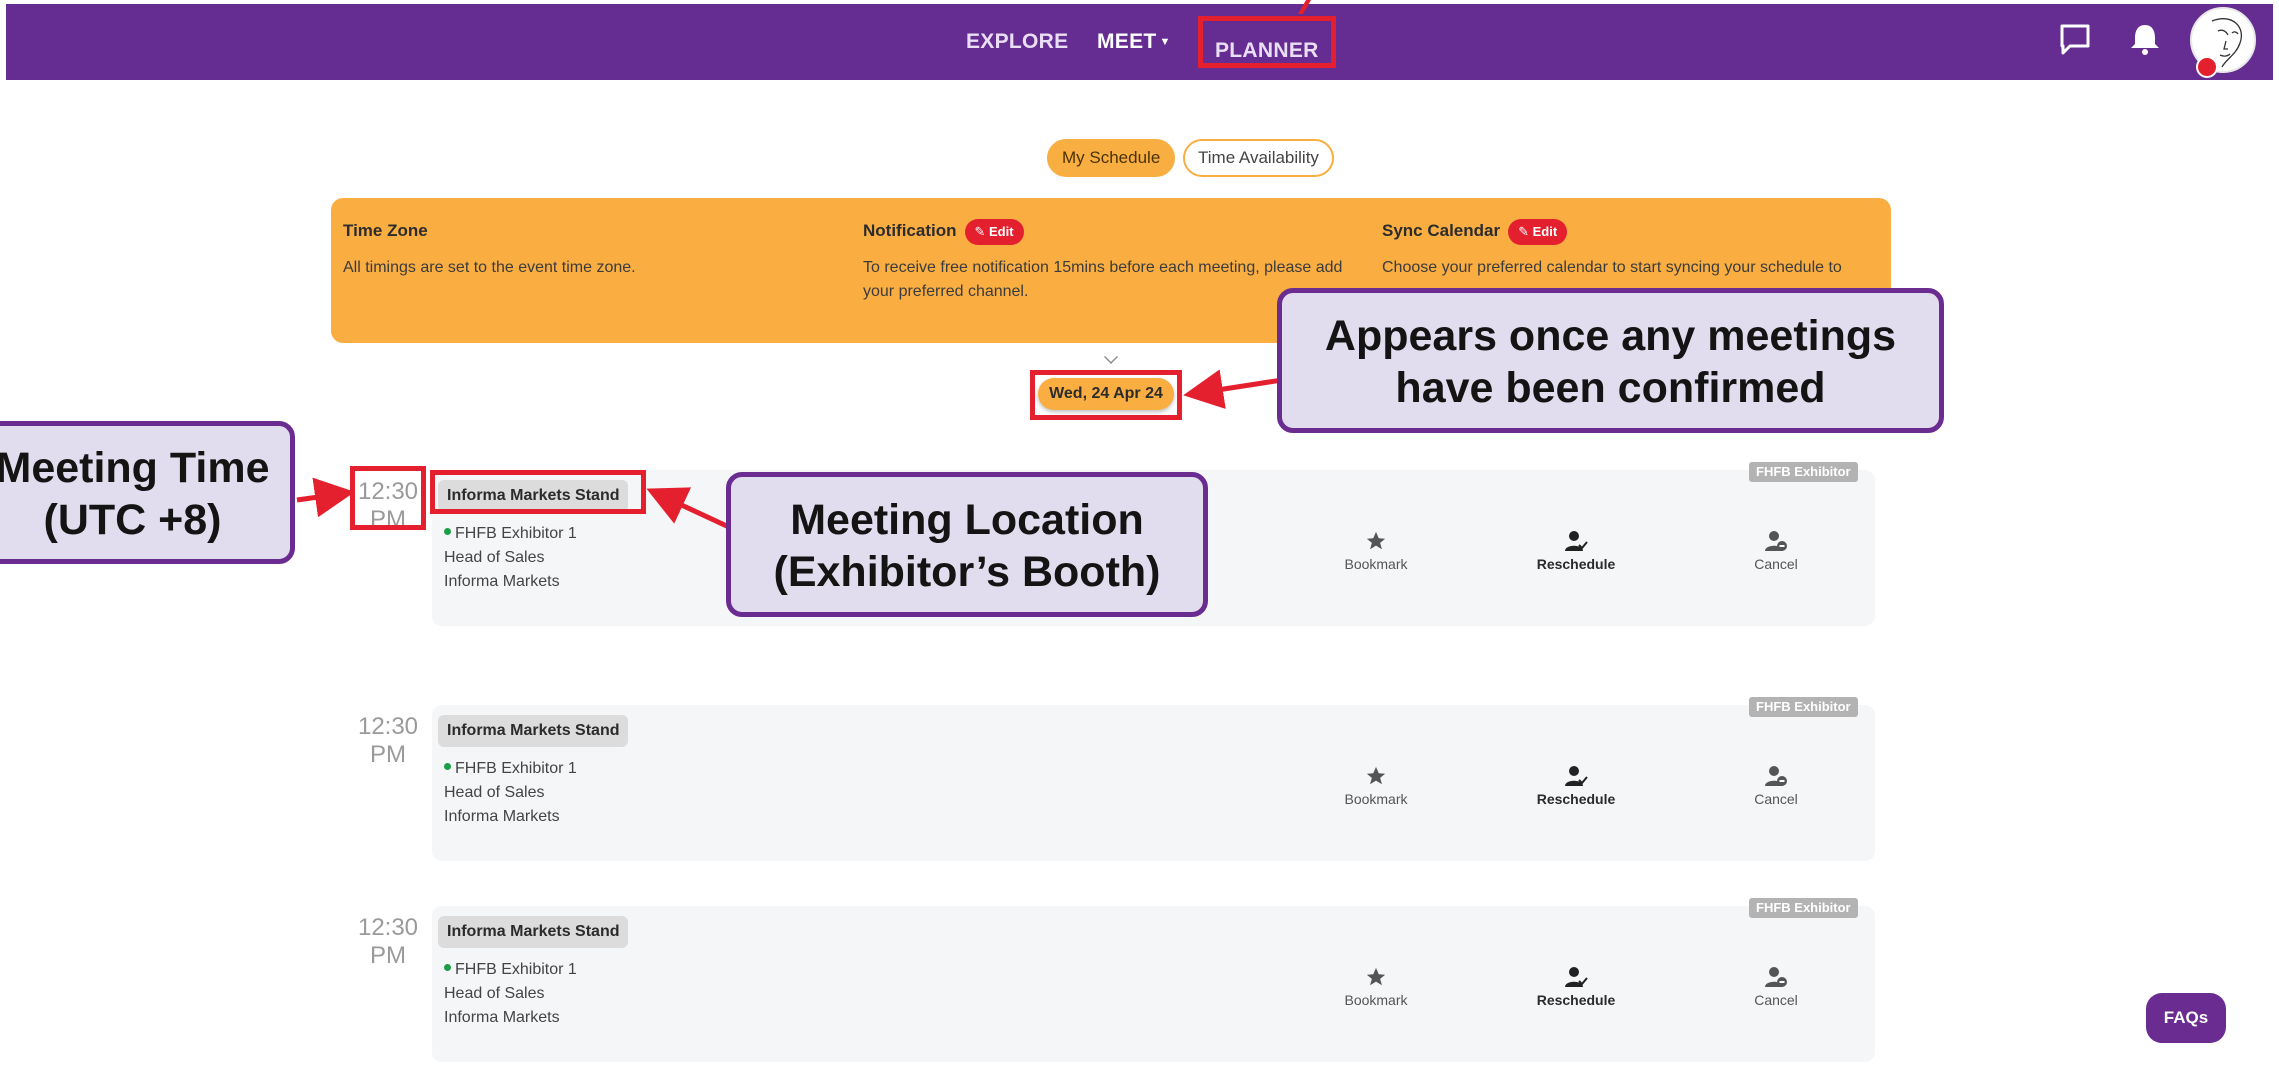 This screenshot has width=2279, height=1084. Describe the element at coordinates (2145, 39) in the screenshot. I see `bell-icon` at that location.